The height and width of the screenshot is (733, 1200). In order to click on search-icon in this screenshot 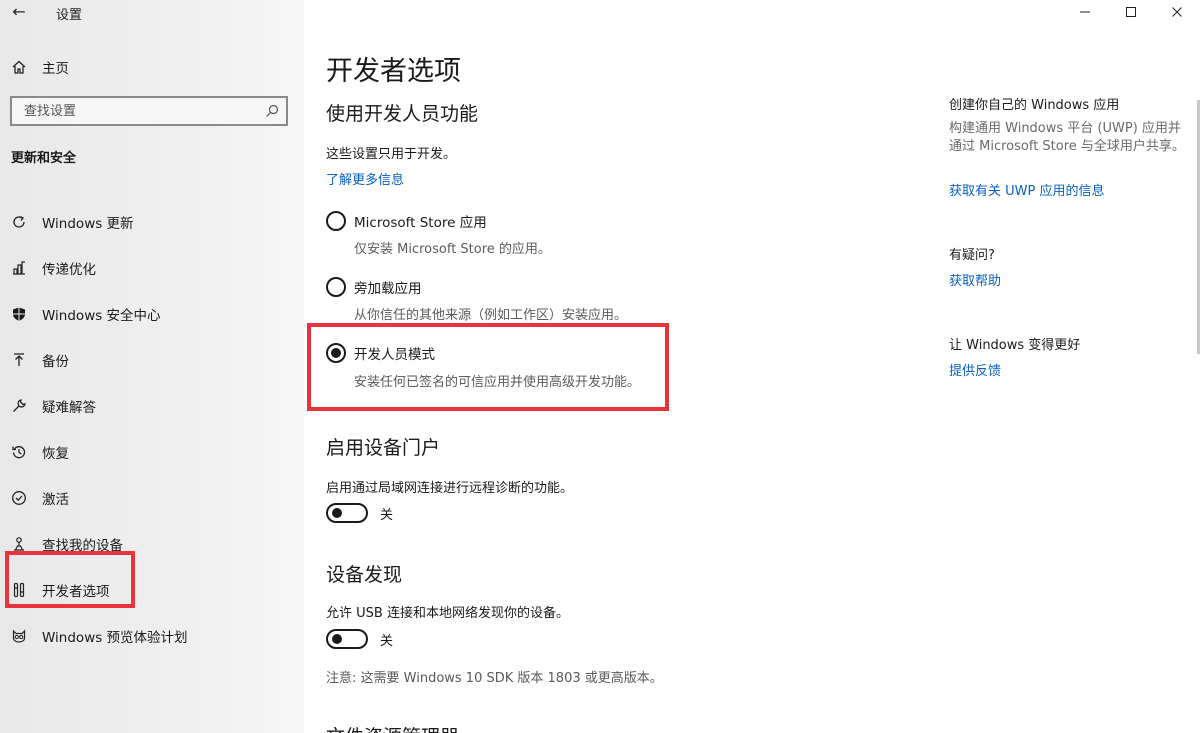, I will do `click(272, 111)`.